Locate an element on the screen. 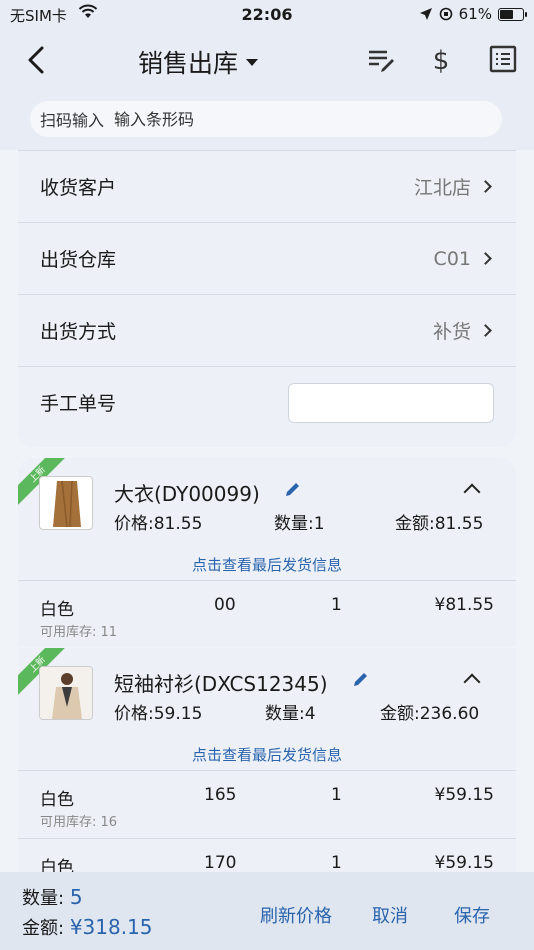 The width and height of the screenshot is (534, 950). product-qty: 数量:1 is located at coordinates (299, 524).